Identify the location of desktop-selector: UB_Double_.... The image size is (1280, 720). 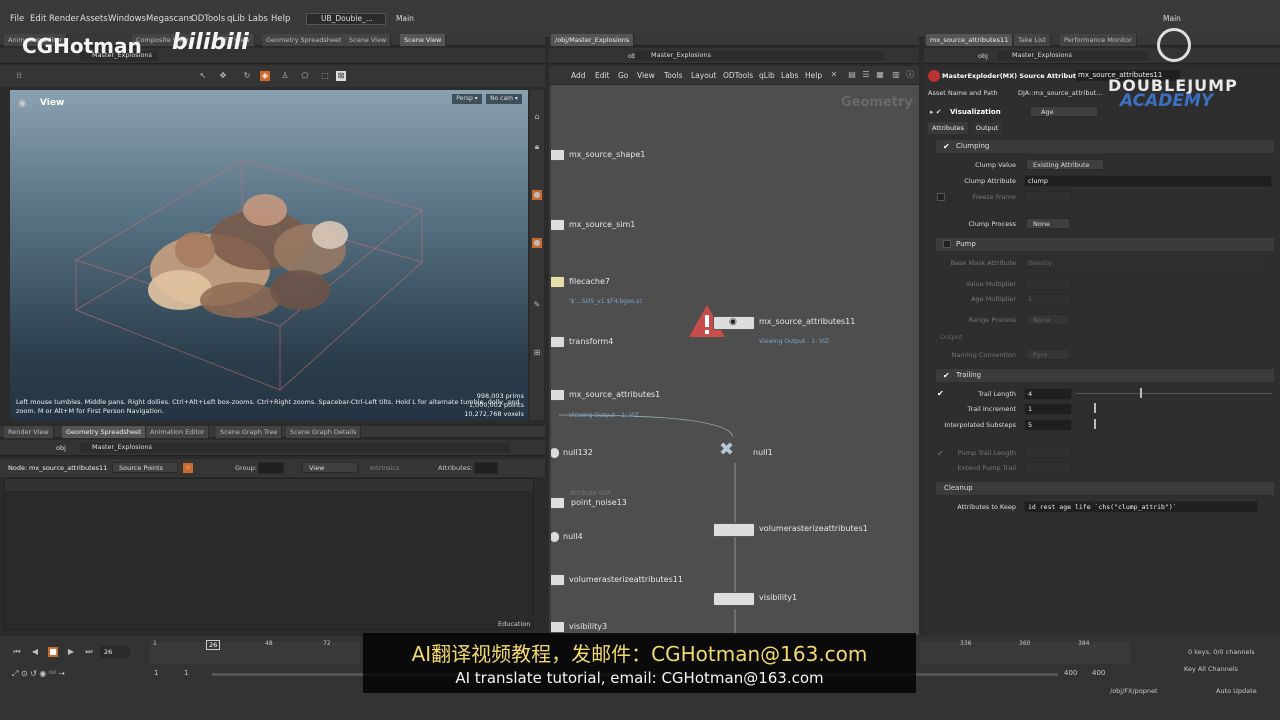
(346, 19).